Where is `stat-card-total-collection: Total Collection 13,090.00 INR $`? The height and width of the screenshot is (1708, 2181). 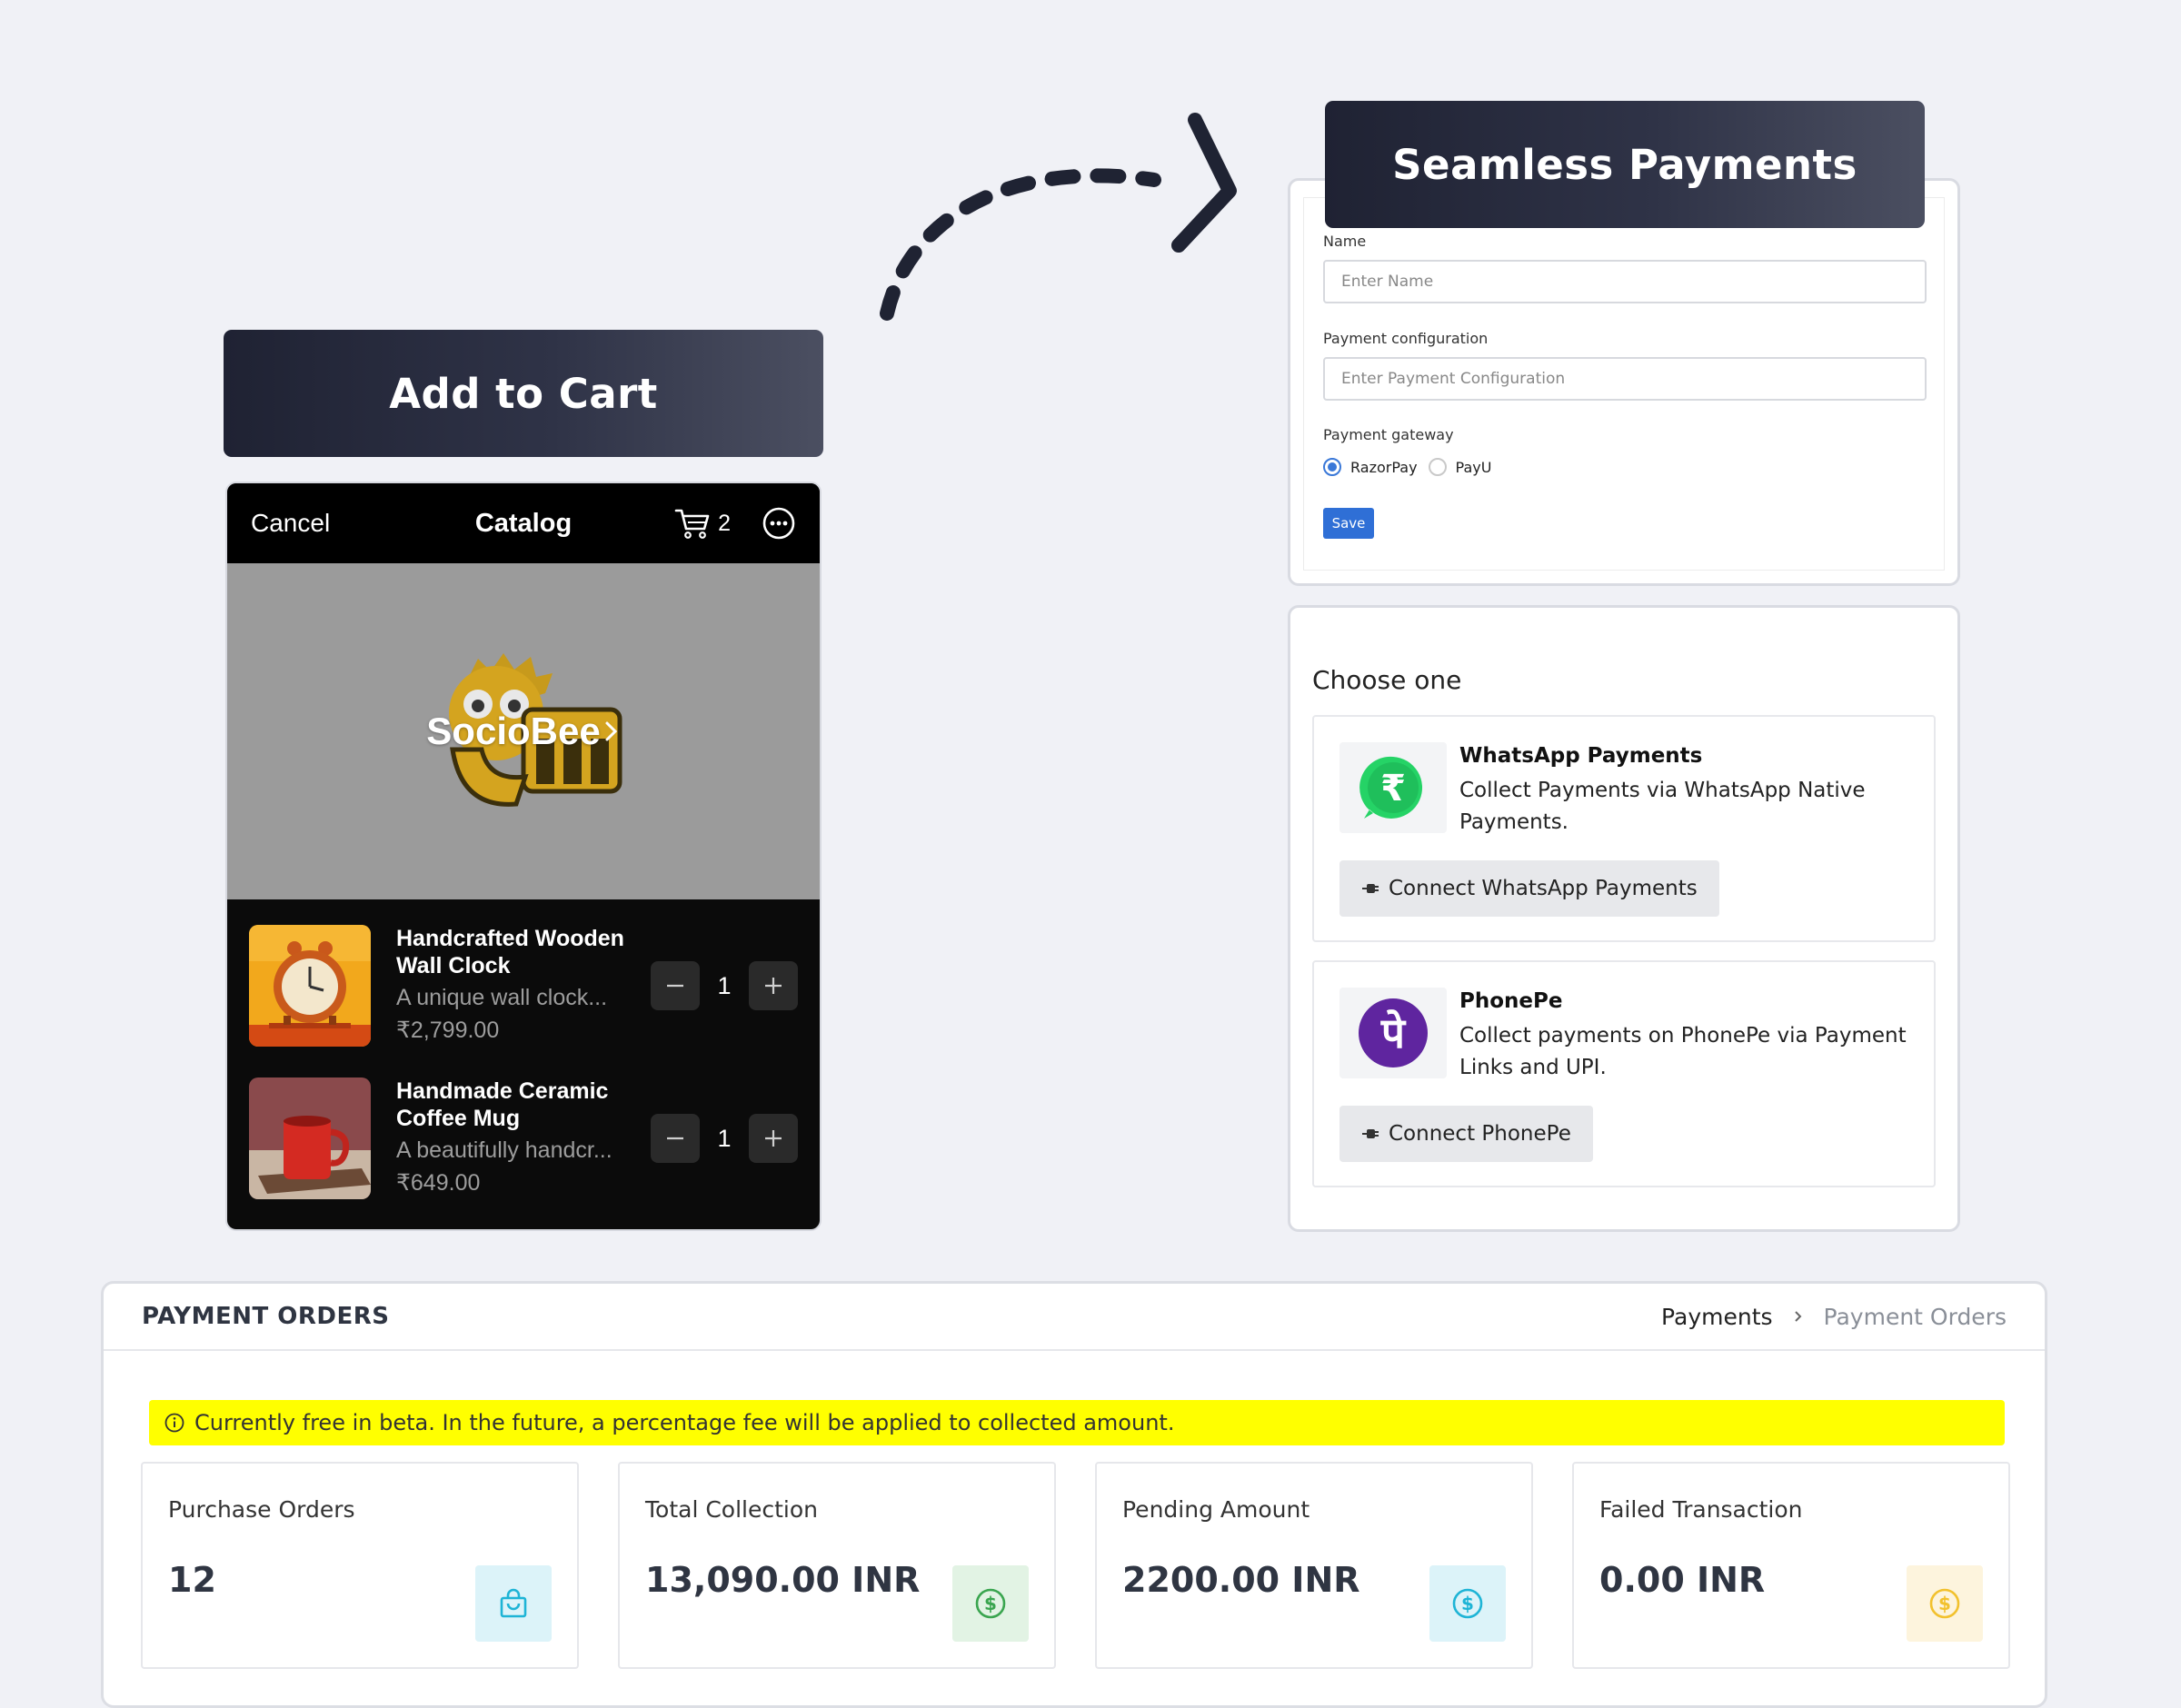 stat-card-total-collection: Total Collection 13,090.00 INR $ is located at coordinates (837, 1565).